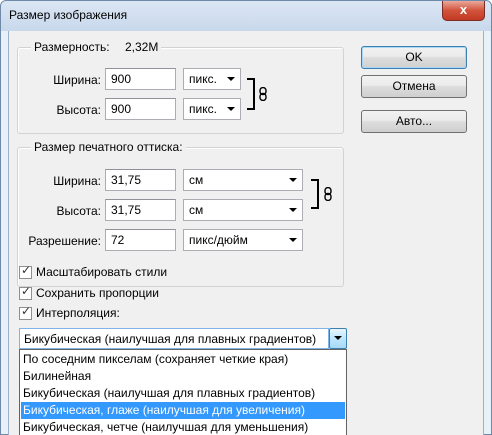  Describe the element at coordinates (78, 313) in the screenshot. I see `resample-label: Интерполяция:` at that location.